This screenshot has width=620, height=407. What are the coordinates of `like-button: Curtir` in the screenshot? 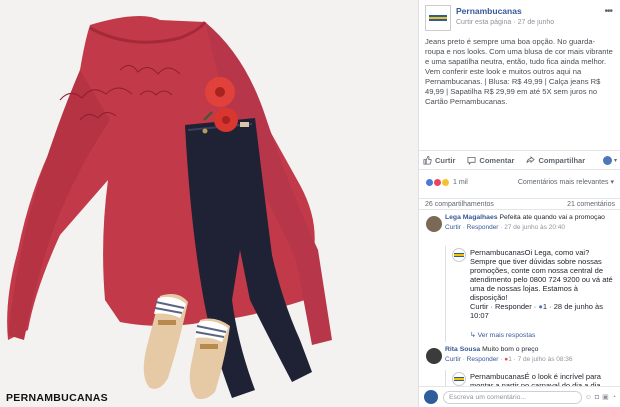 It's located at (439, 160).